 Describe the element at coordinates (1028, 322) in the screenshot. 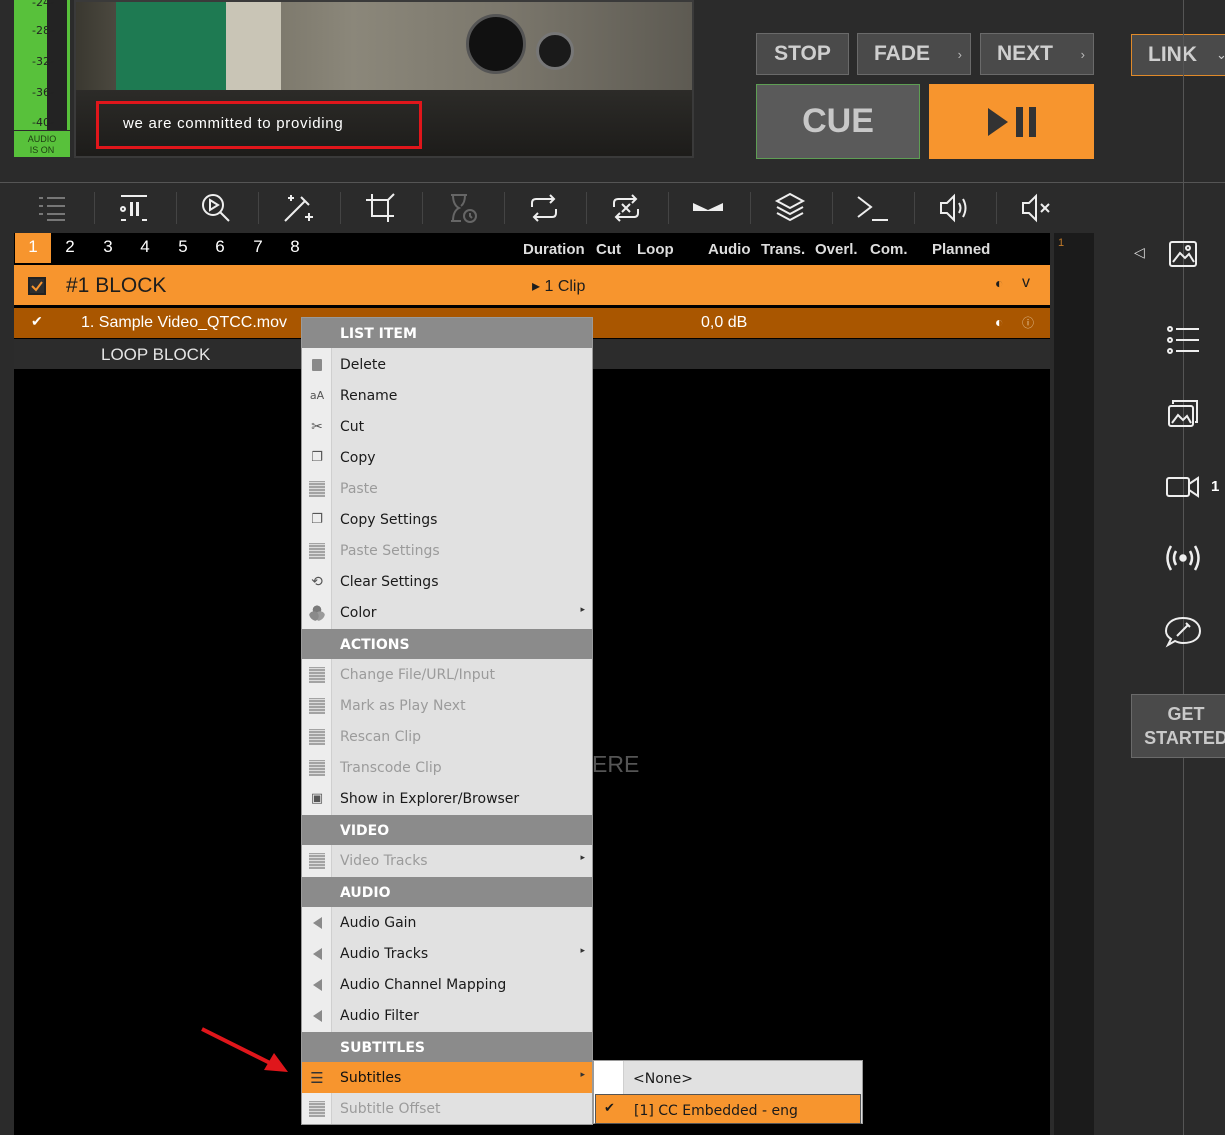

I see `info-icon: ⓘ` at that location.